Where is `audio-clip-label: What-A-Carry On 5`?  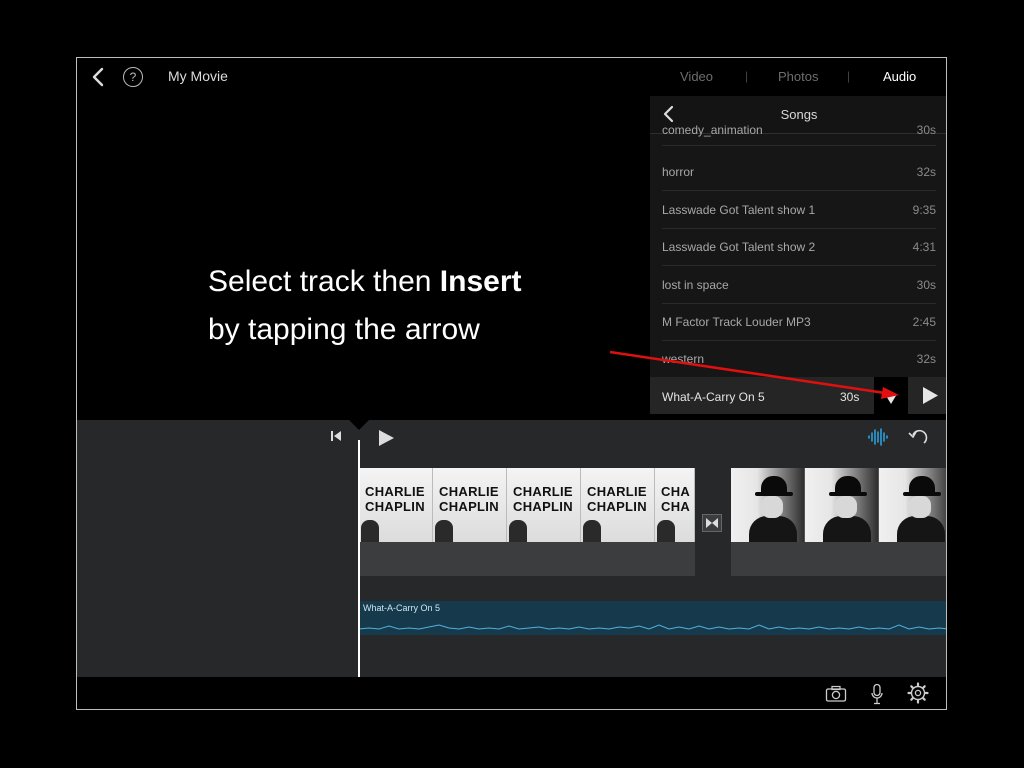
audio-clip-label: What-A-Carry On 5 is located at coordinates (402, 608).